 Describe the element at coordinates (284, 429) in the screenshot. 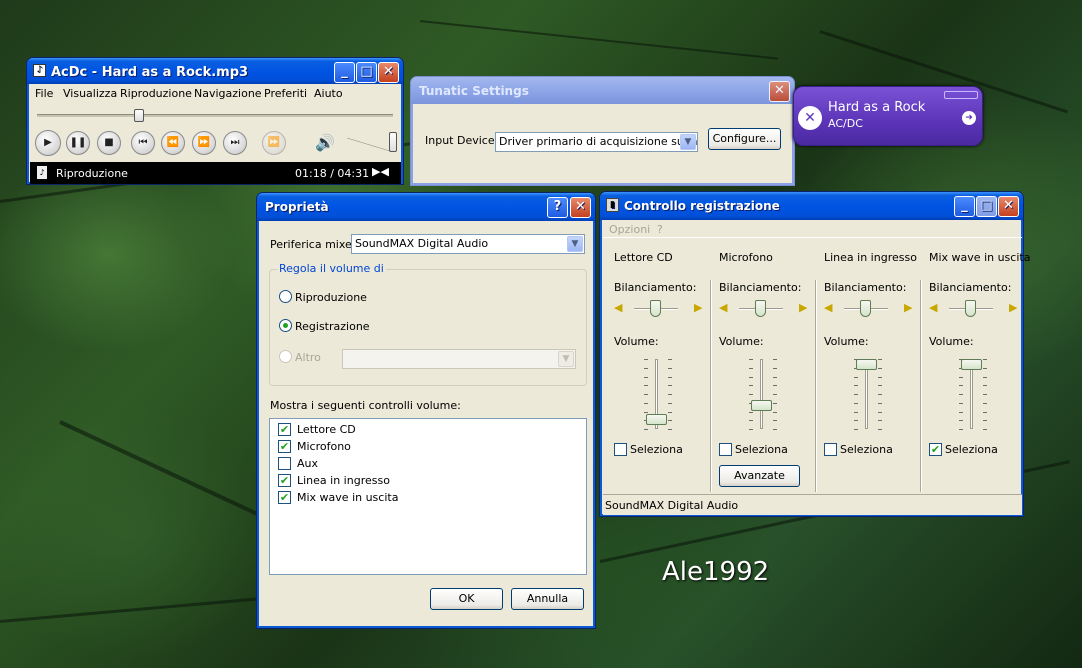

I see `checkbox-lettore-cd: ✔` at that location.